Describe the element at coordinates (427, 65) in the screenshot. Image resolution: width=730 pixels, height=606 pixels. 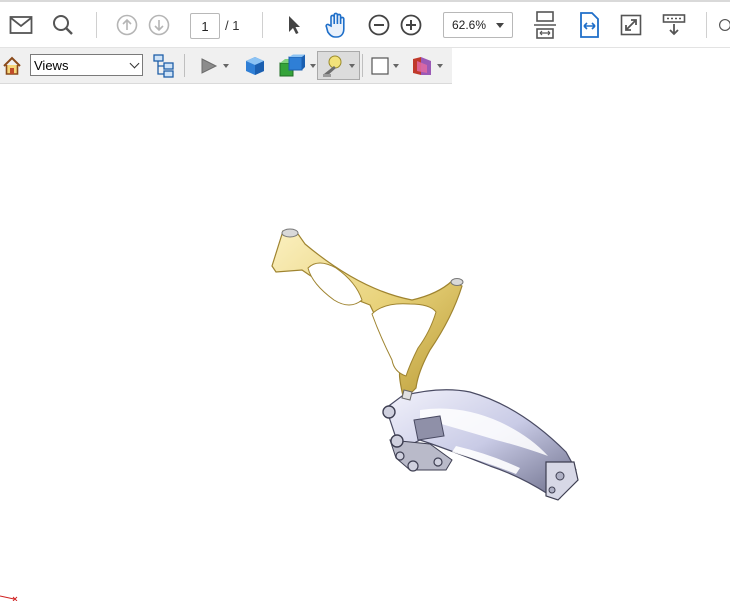
I see `cross-section-icon` at that location.